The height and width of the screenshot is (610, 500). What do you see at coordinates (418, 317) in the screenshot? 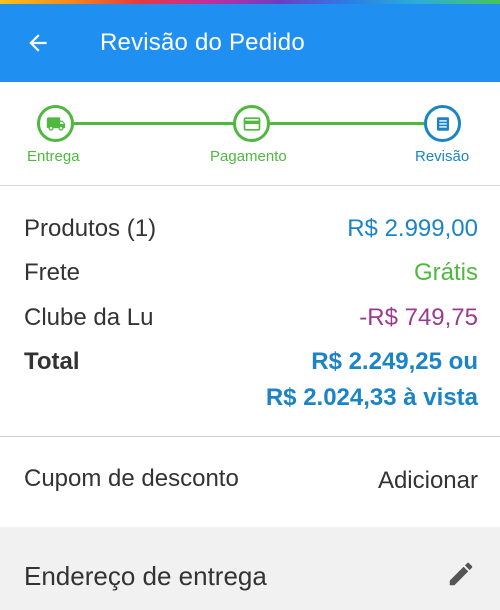
I see `club-discount-value: -R$ 749,75` at bounding box center [418, 317].